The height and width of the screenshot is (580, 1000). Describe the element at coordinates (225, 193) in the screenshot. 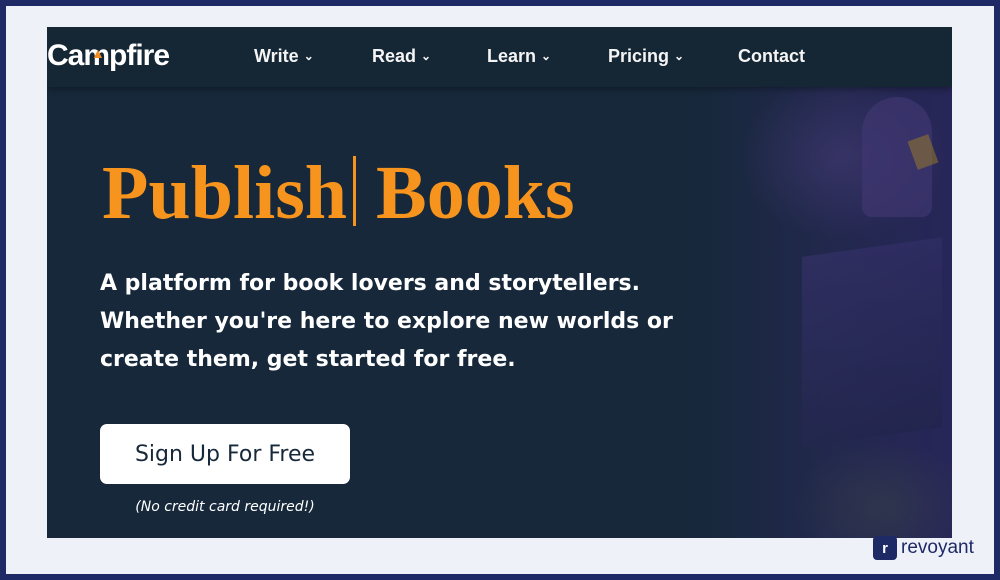

I see `hero-title-word-1: Publish` at that location.